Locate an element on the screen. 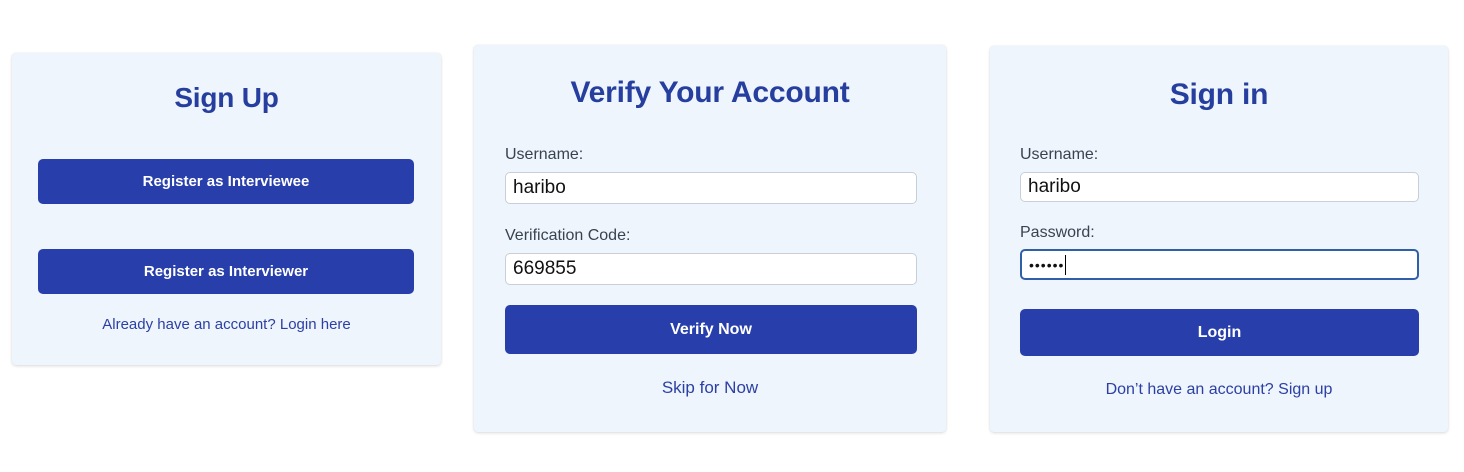  register-interviewee-button: Register as Interviewee is located at coordinates (226, 181).